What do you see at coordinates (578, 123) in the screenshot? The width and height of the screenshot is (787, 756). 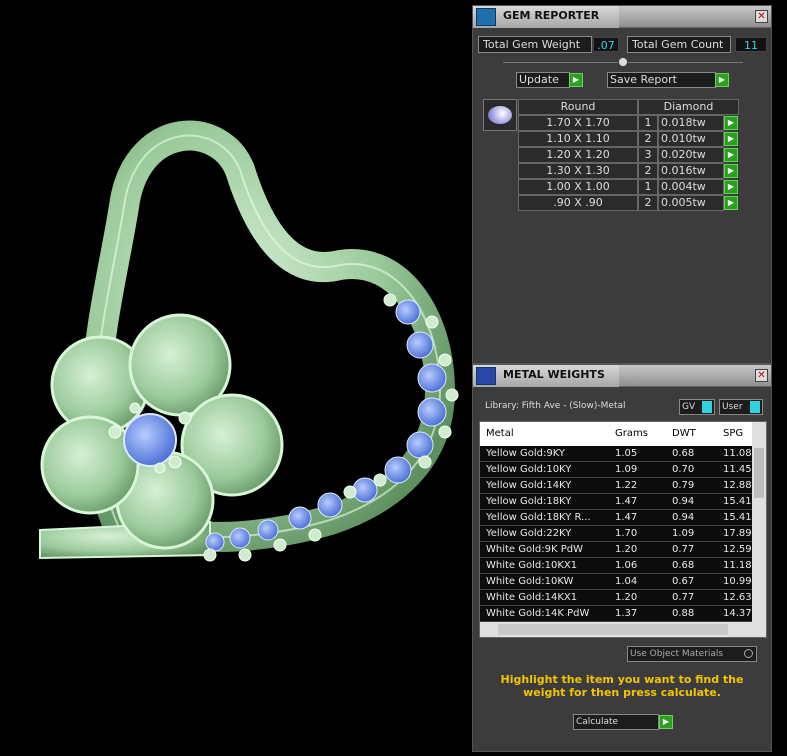 I see `gem-size: 1.70 X 1.70` at bounding box center [578, 123].